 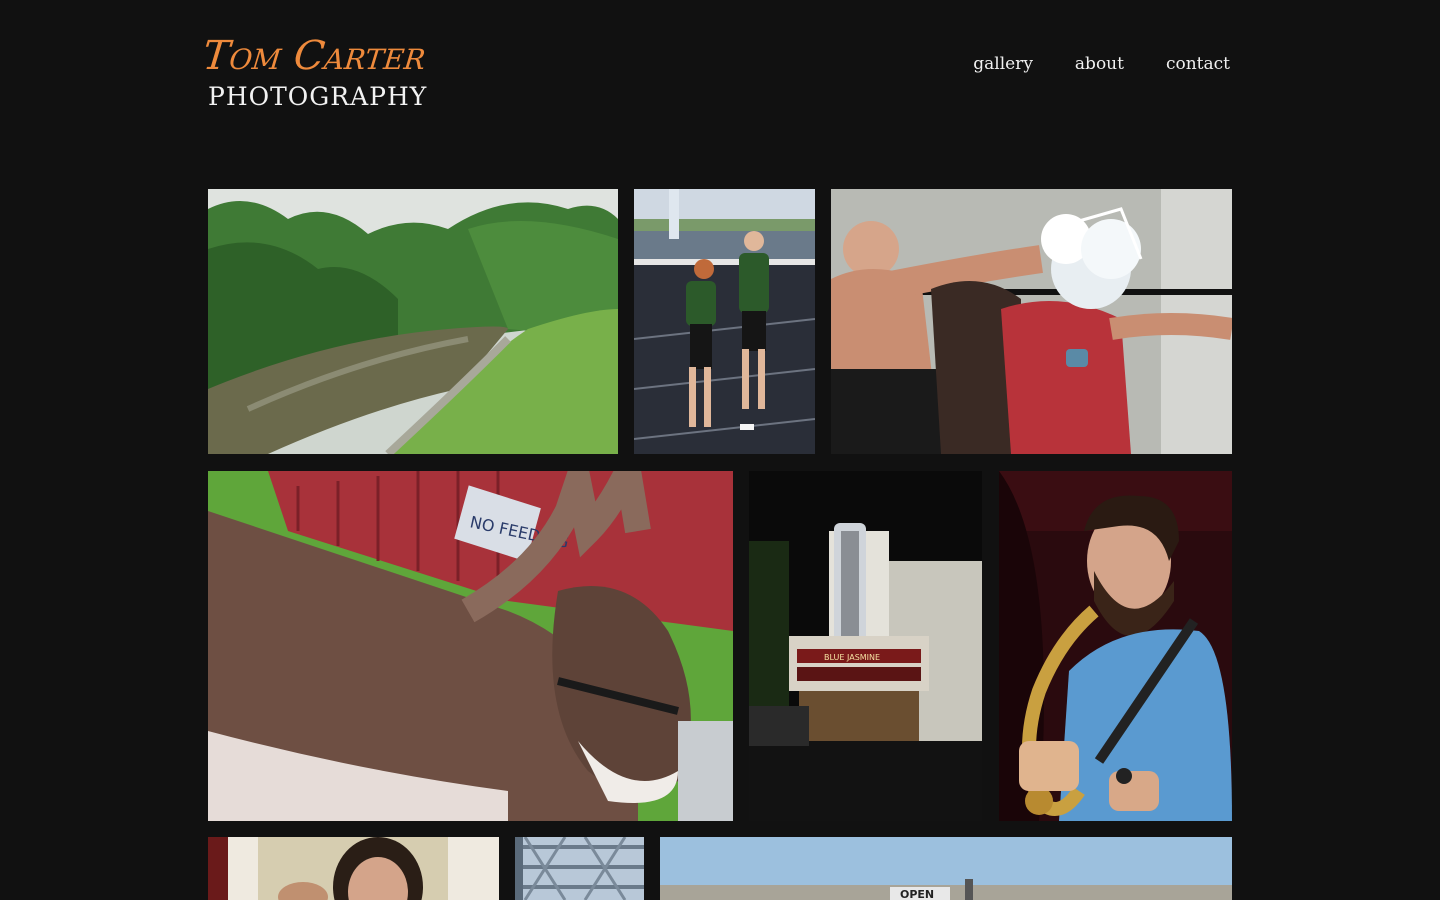 What do you see at coordinates (852, 657) in the screenshot?
I see `marquee-text: BLUE JASMINE` at bounding box center [852, 657].